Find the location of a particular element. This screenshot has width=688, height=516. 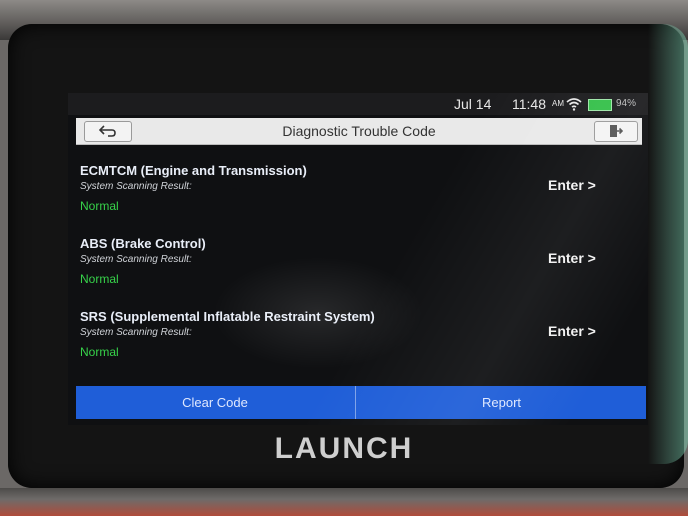

brand-logo: LAUNCH is located at coordinates (344, 448).